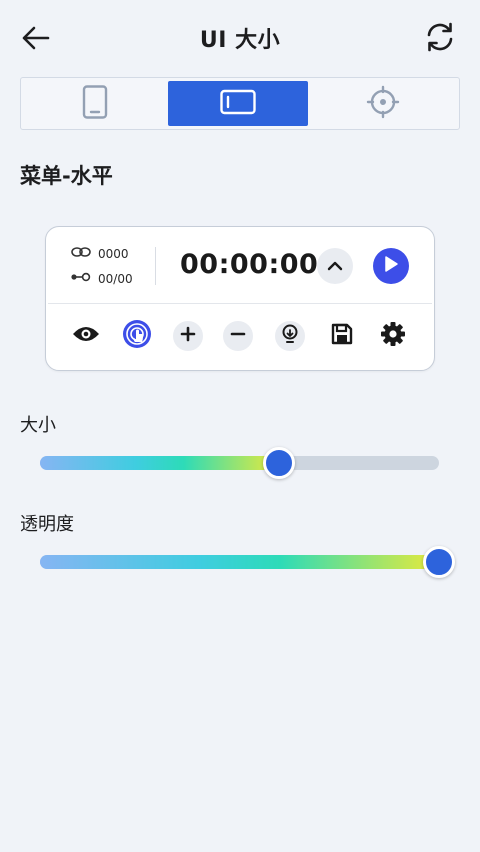 The width and height of the screenshot is (480, 852). What do you see at coordinates (66, 176) in the screenshot?
I see `section-title: 菜单-水平` at bounding box center [66, 176].